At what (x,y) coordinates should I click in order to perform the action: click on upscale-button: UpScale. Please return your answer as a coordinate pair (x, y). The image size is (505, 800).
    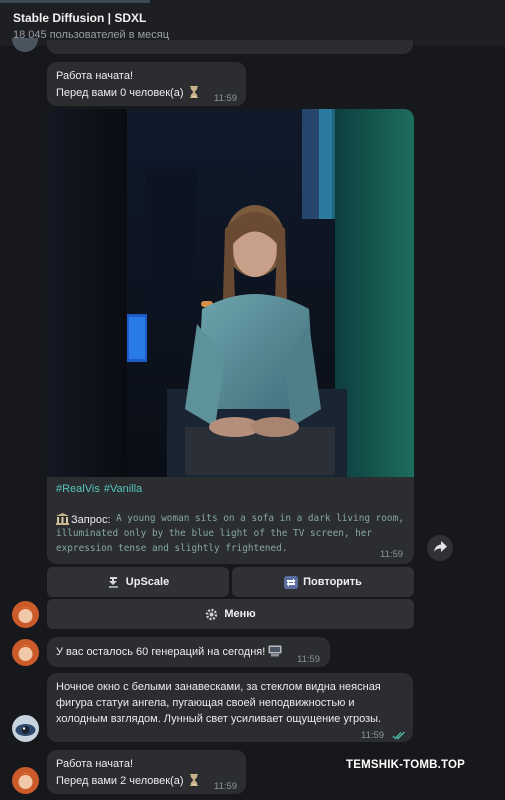
    Looking at the image, I should click on (138, 582).